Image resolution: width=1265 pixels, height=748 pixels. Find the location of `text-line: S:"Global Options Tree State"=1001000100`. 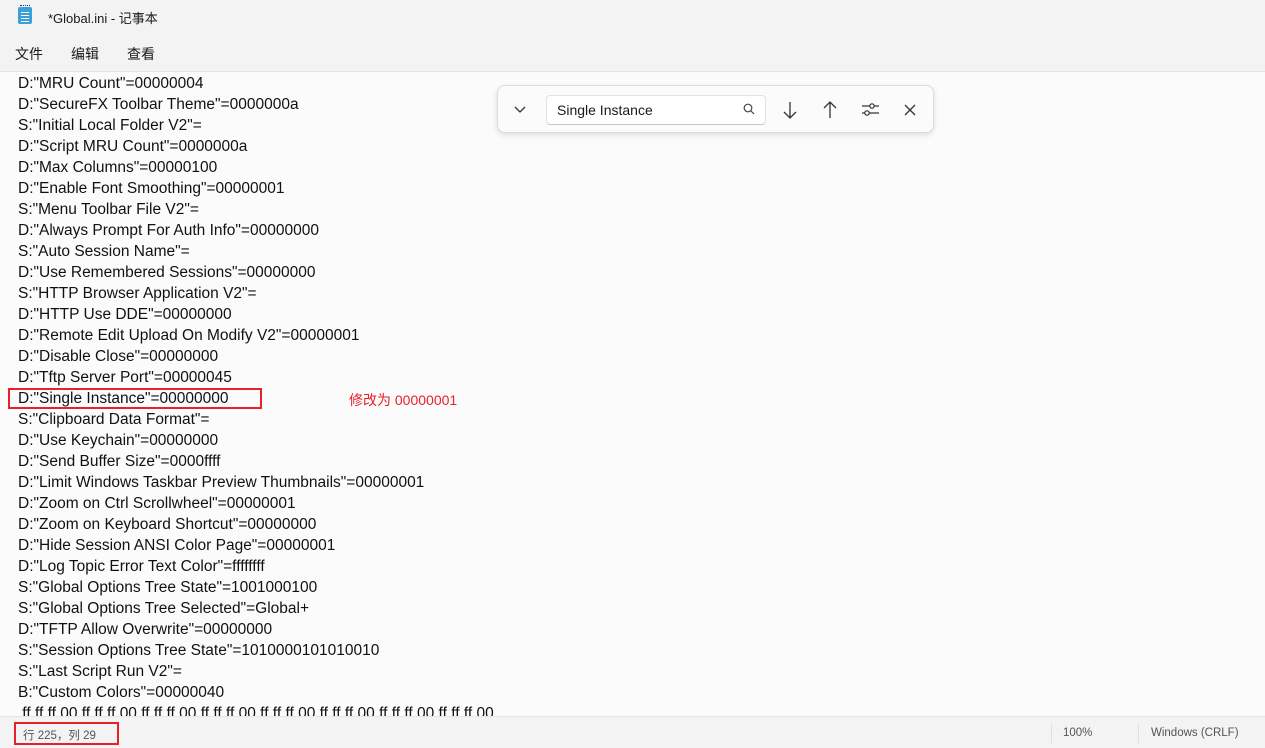

text-line: S:"Global Options Tree State"=1001000100 is located at coordinates (168, 587).